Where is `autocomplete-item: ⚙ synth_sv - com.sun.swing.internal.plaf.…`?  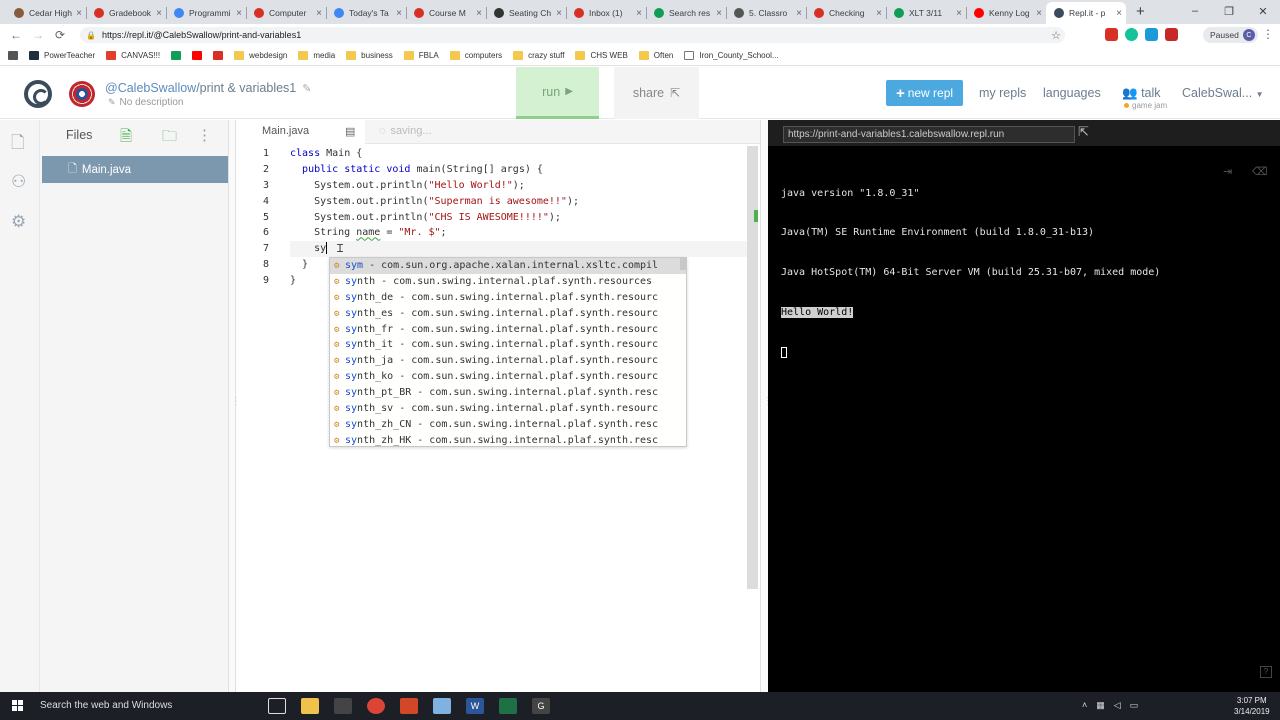 autocomplete-item: ⚙ synth_sv - com.sun.swing.internal.plaf.… is located at coordinates (508, 409).